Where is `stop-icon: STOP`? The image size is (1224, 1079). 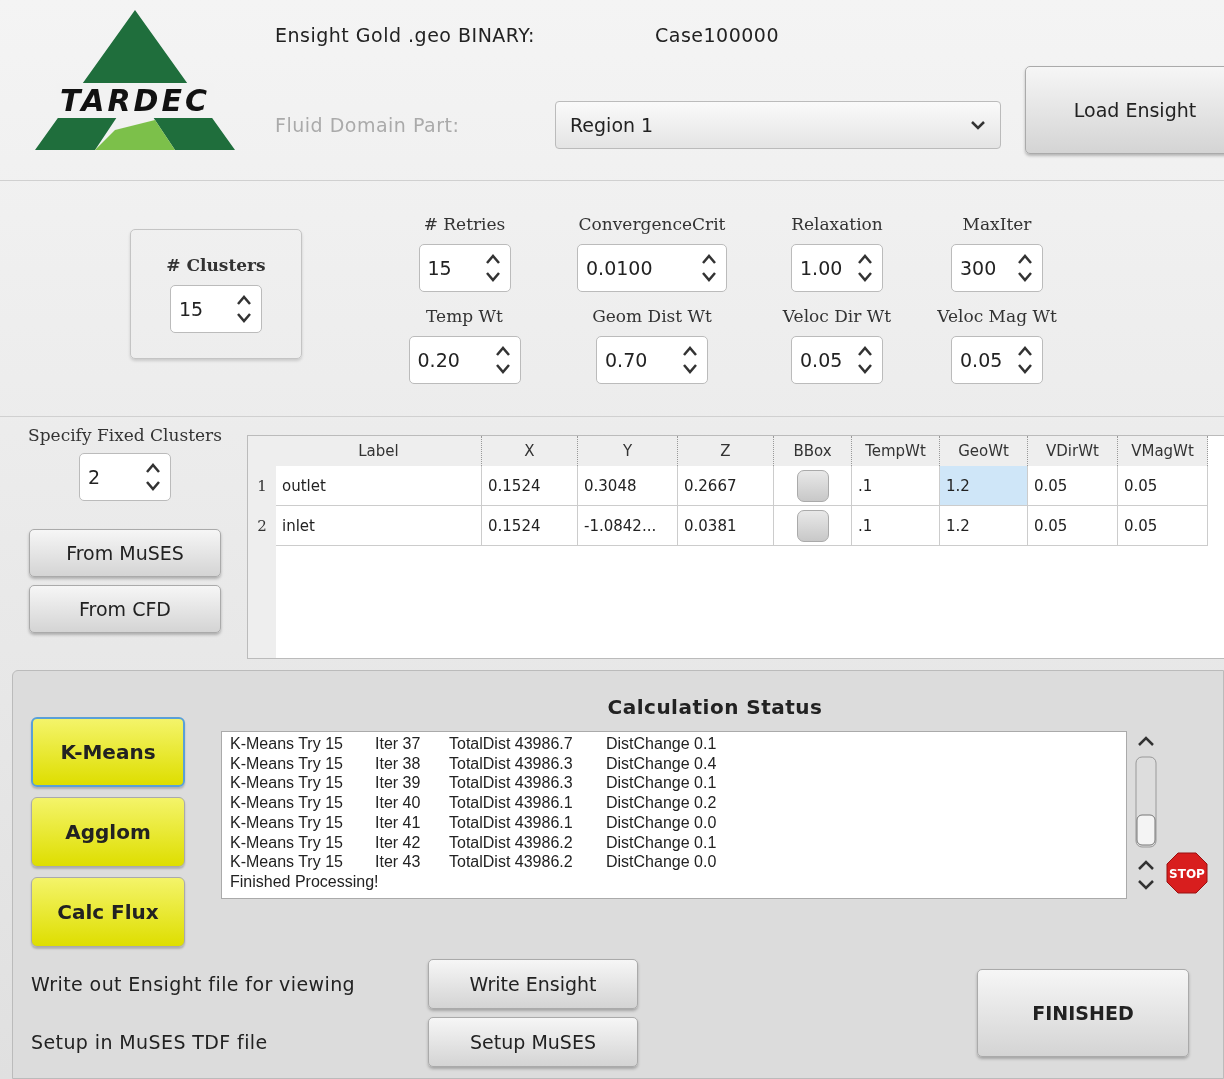 stop-icon: STOP is located at coordinates (1187, 873).